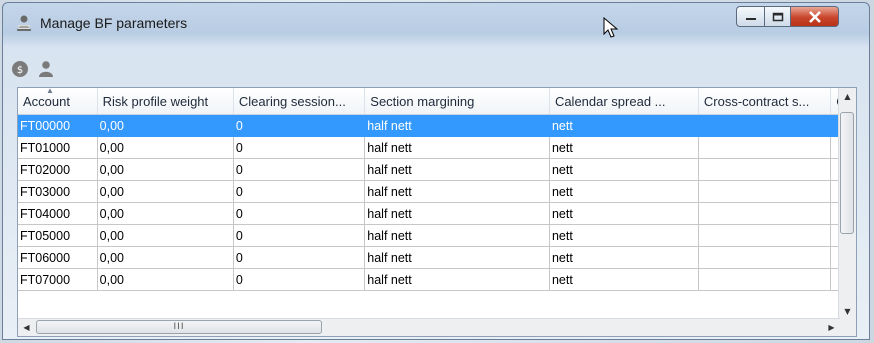 Image resolution: width=874 pixels, height=343 pixels. I want to click on table-row: FT01000 0,00 0 half nett nett, so click(437, 147).